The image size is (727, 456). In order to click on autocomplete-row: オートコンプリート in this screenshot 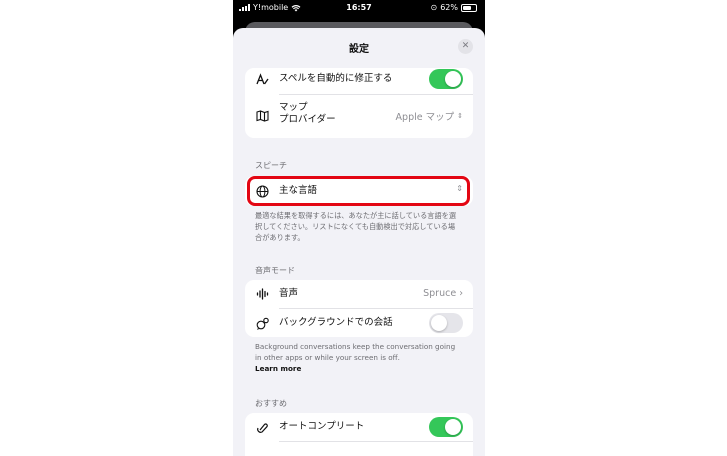, I will do `click(359, 427)`.